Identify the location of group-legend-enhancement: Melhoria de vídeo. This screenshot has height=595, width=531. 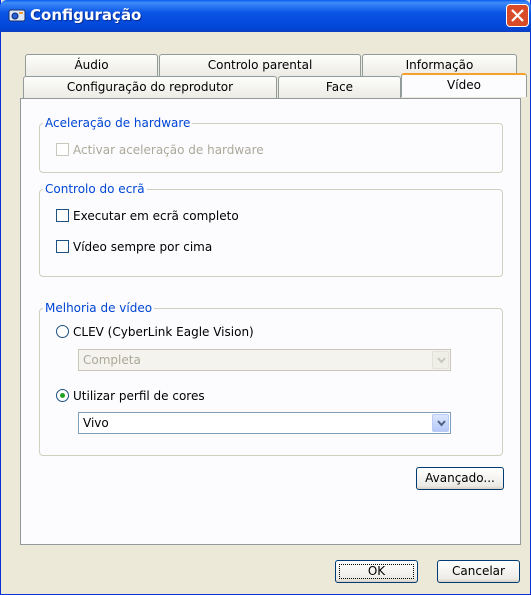
(99, 308).